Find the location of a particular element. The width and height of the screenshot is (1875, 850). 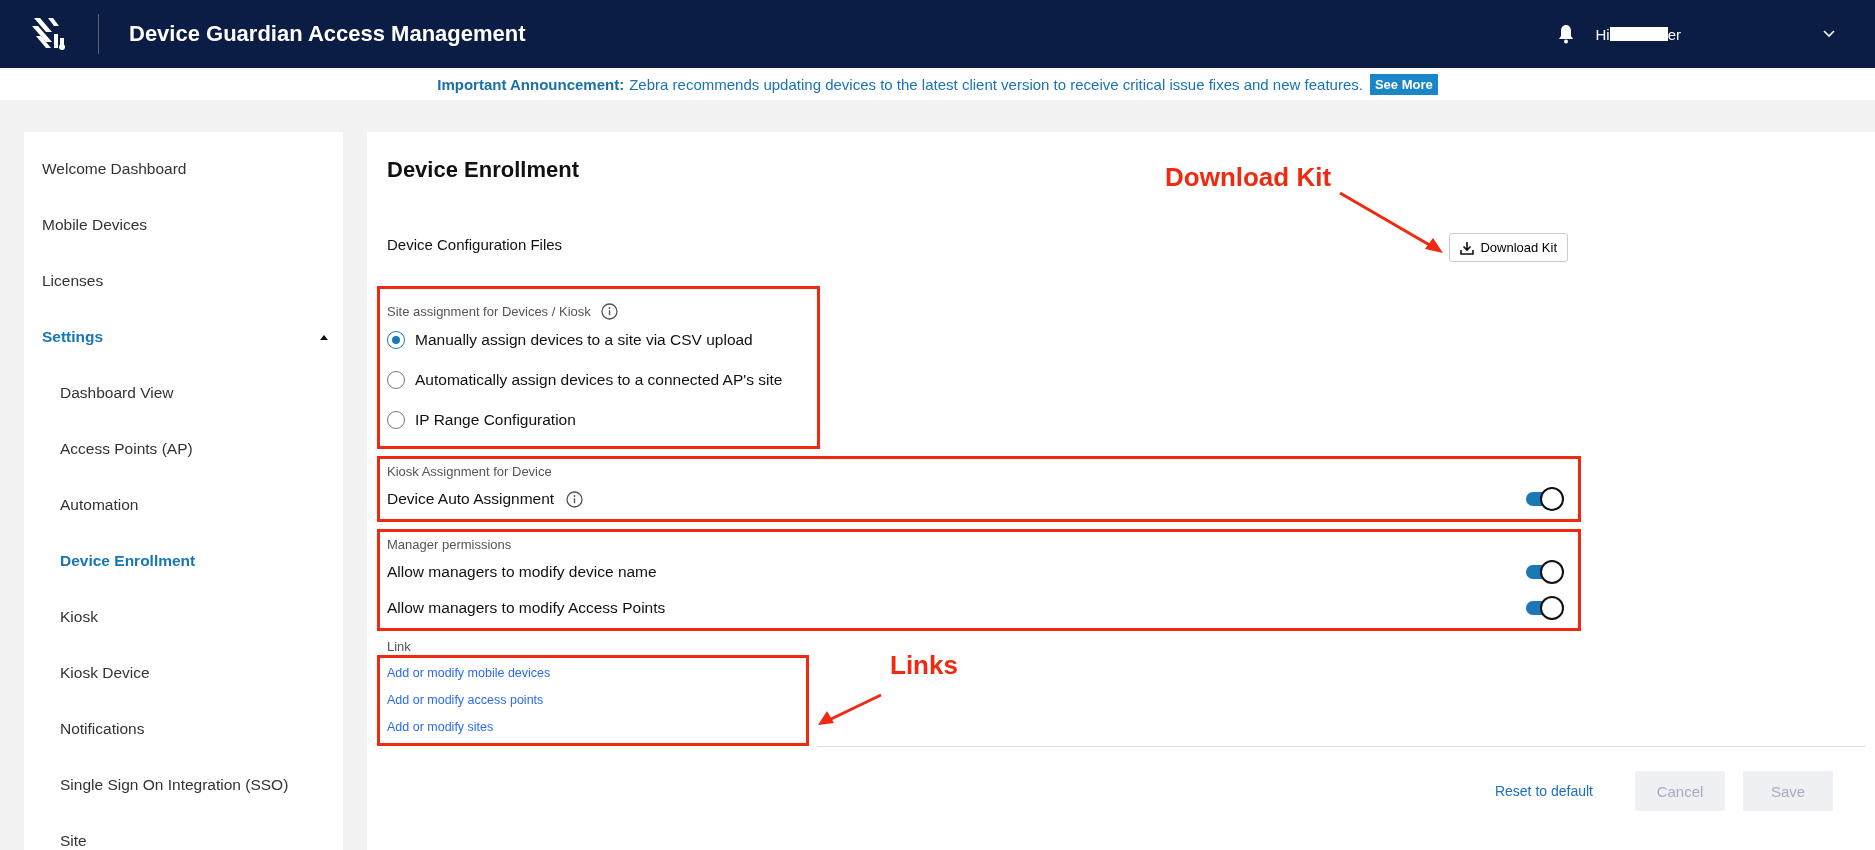

group-label: Kiosk Assignment for Device is located at coordinates (469, 471).